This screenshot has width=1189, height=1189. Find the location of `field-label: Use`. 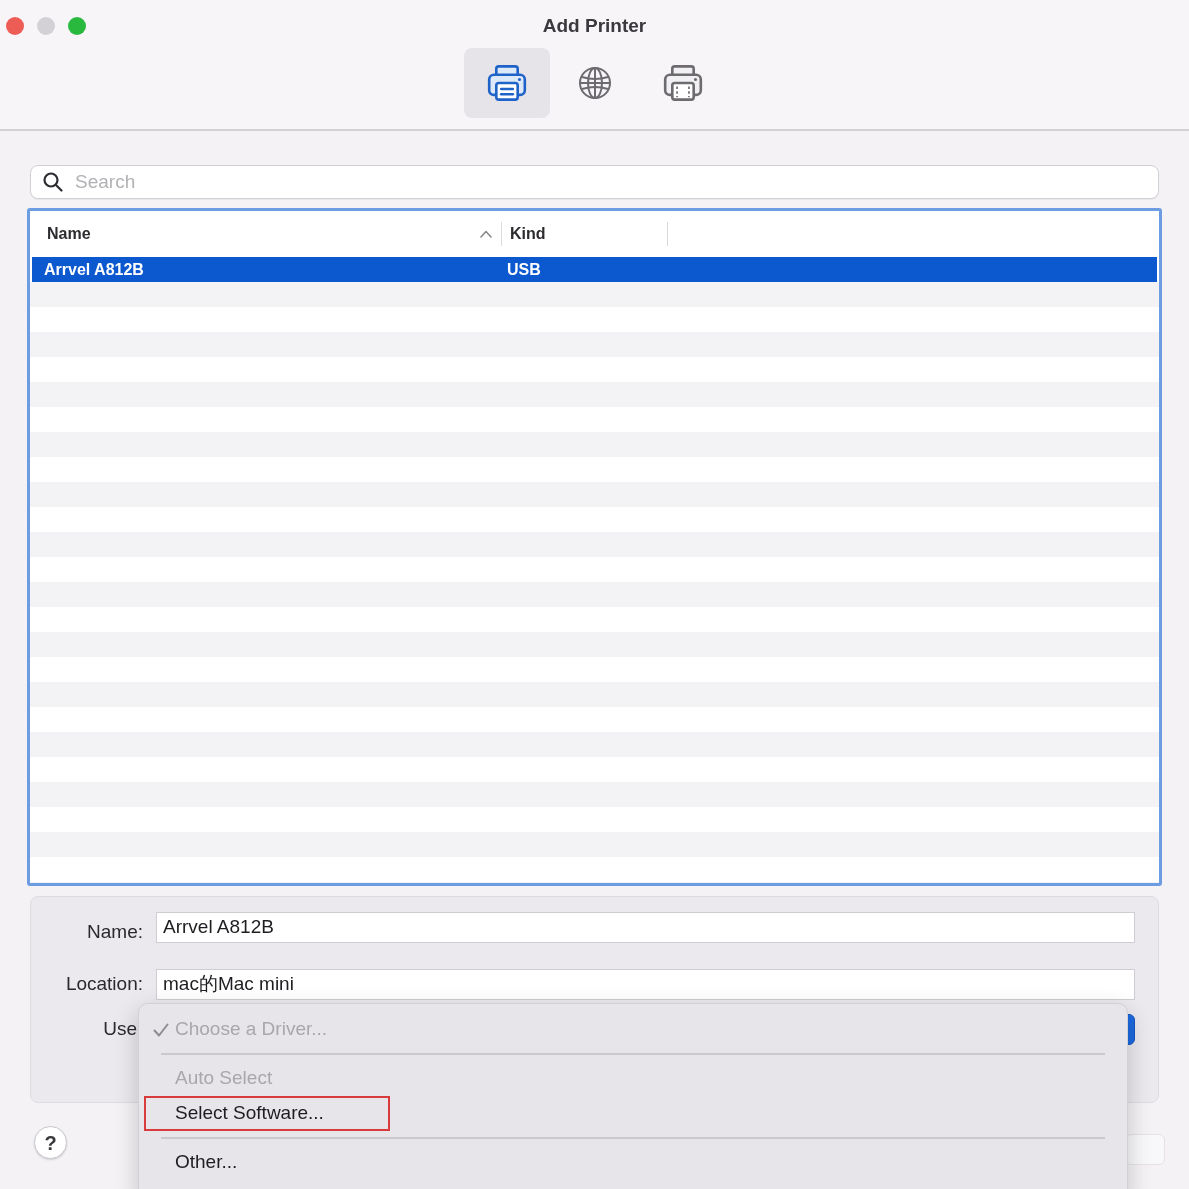

field-label: Use is located at coordinates (120, 1028).